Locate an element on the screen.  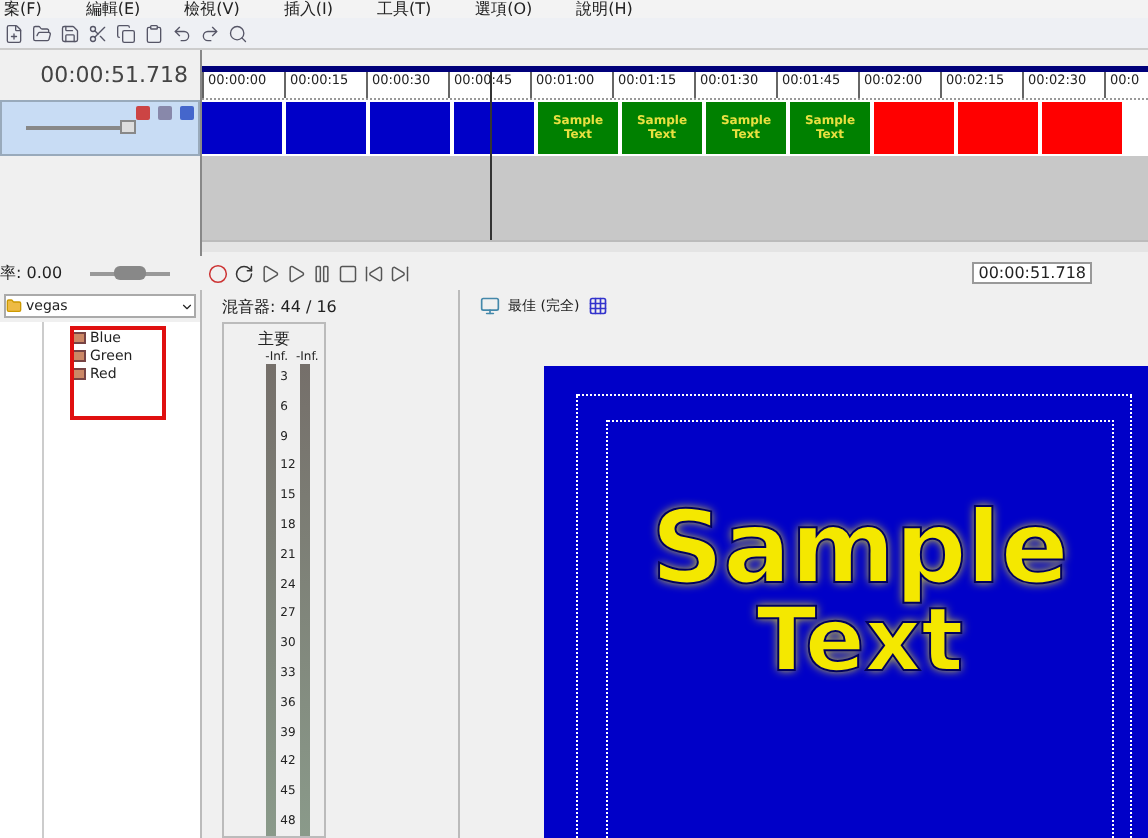
menu-item: 選項(O) is located at coordinates (504, 9).